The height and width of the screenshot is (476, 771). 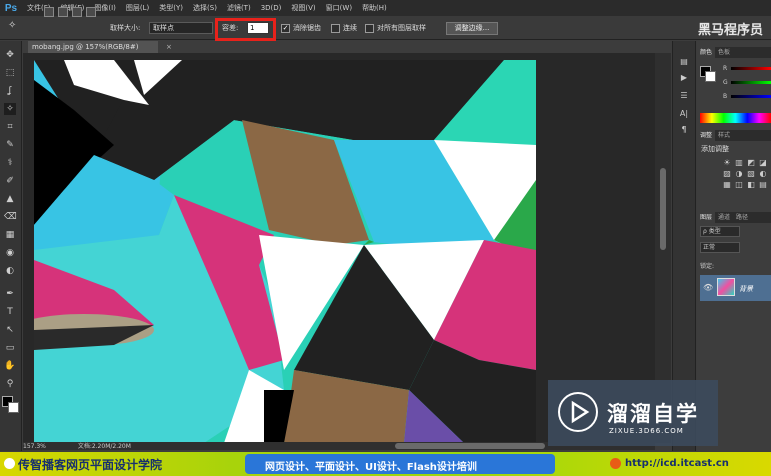 I want to click on eraser-tool-icon: ⌫, so click(x=10, y=217).